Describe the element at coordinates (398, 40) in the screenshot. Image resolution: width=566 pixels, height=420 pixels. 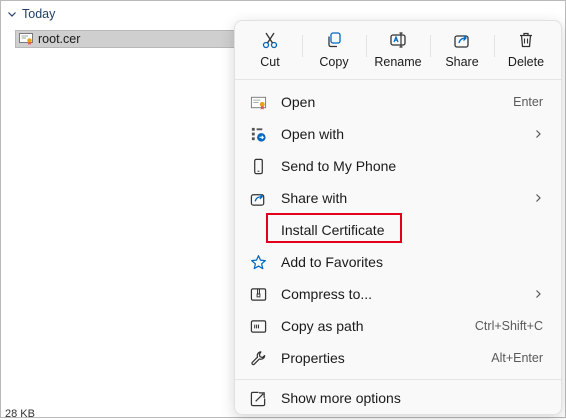
I see `rename-icon` at that location.